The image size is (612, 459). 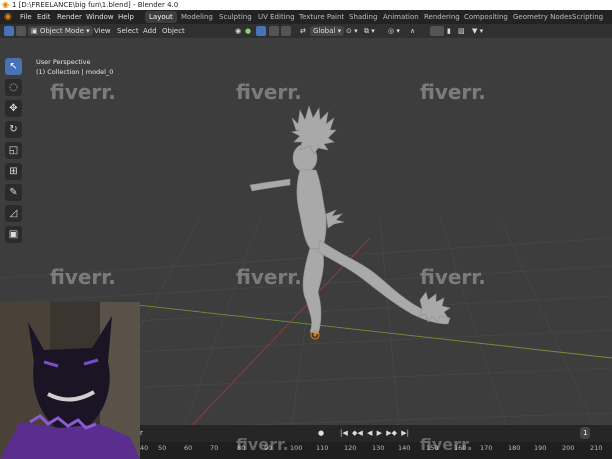 I want to click on next-key-icon: ▶◆, so click(x=391, y=433).